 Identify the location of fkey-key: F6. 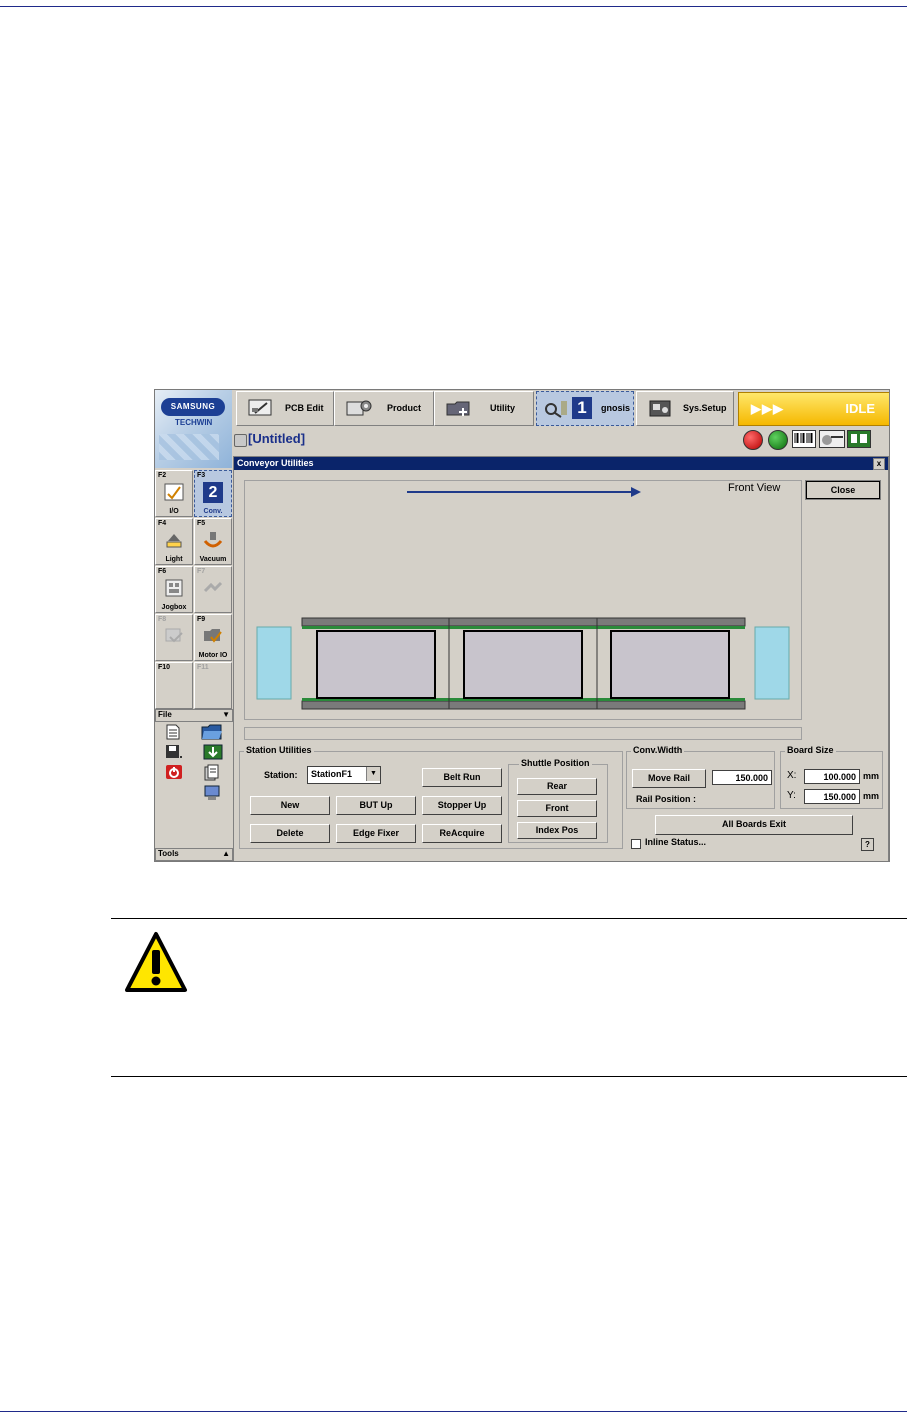
(162, 571).